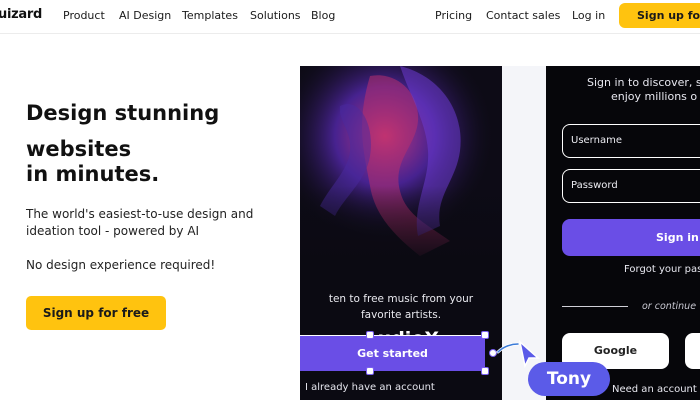 The height and width of the screenshot is (400, 700). I want to click on nav-link-pricing: Pricing, so click(453, 15).